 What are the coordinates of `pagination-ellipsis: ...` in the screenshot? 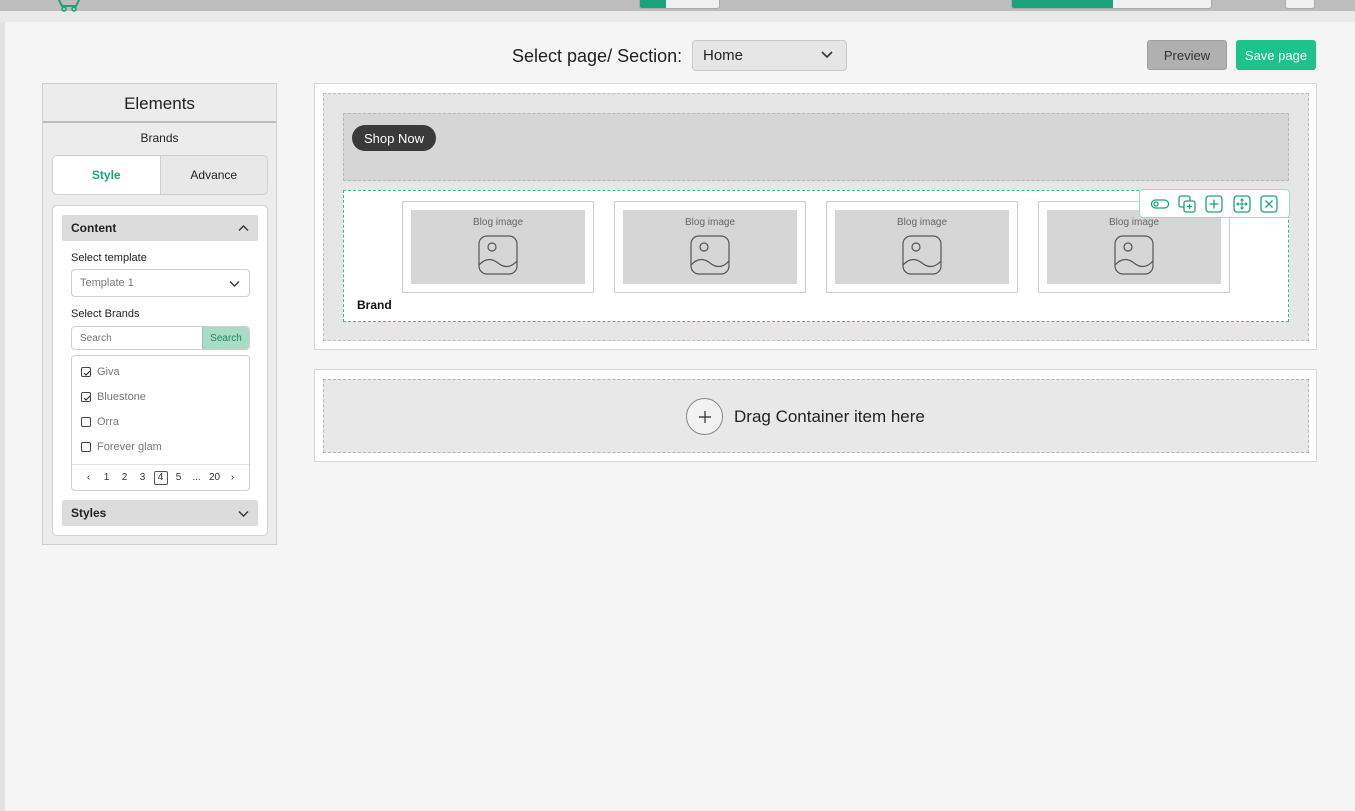 It's located at (196, 477).